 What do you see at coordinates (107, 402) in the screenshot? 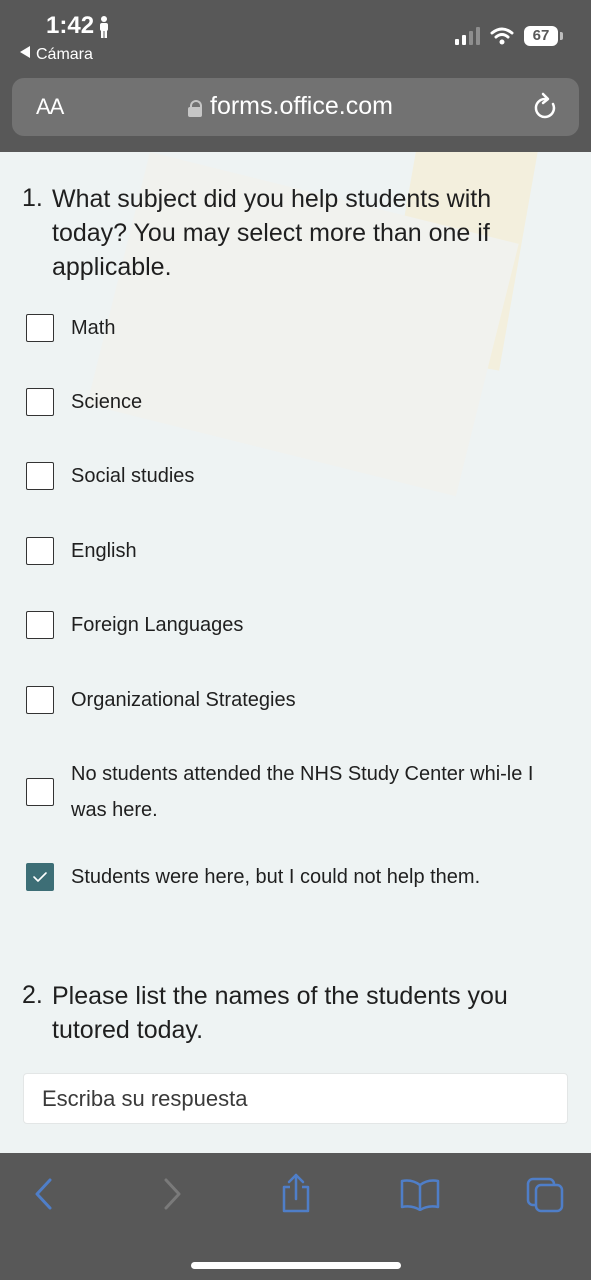
I see `option-label: Science` at bounding box center [107, 402].